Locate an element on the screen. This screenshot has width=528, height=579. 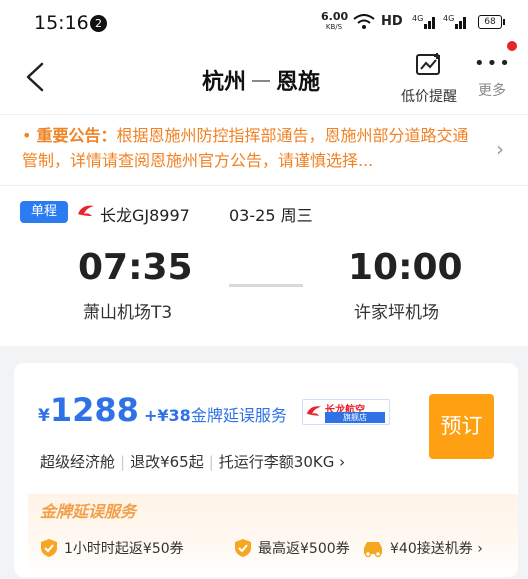
departure-airport: 萧山机场T3 is located at coordinates (128, 313).